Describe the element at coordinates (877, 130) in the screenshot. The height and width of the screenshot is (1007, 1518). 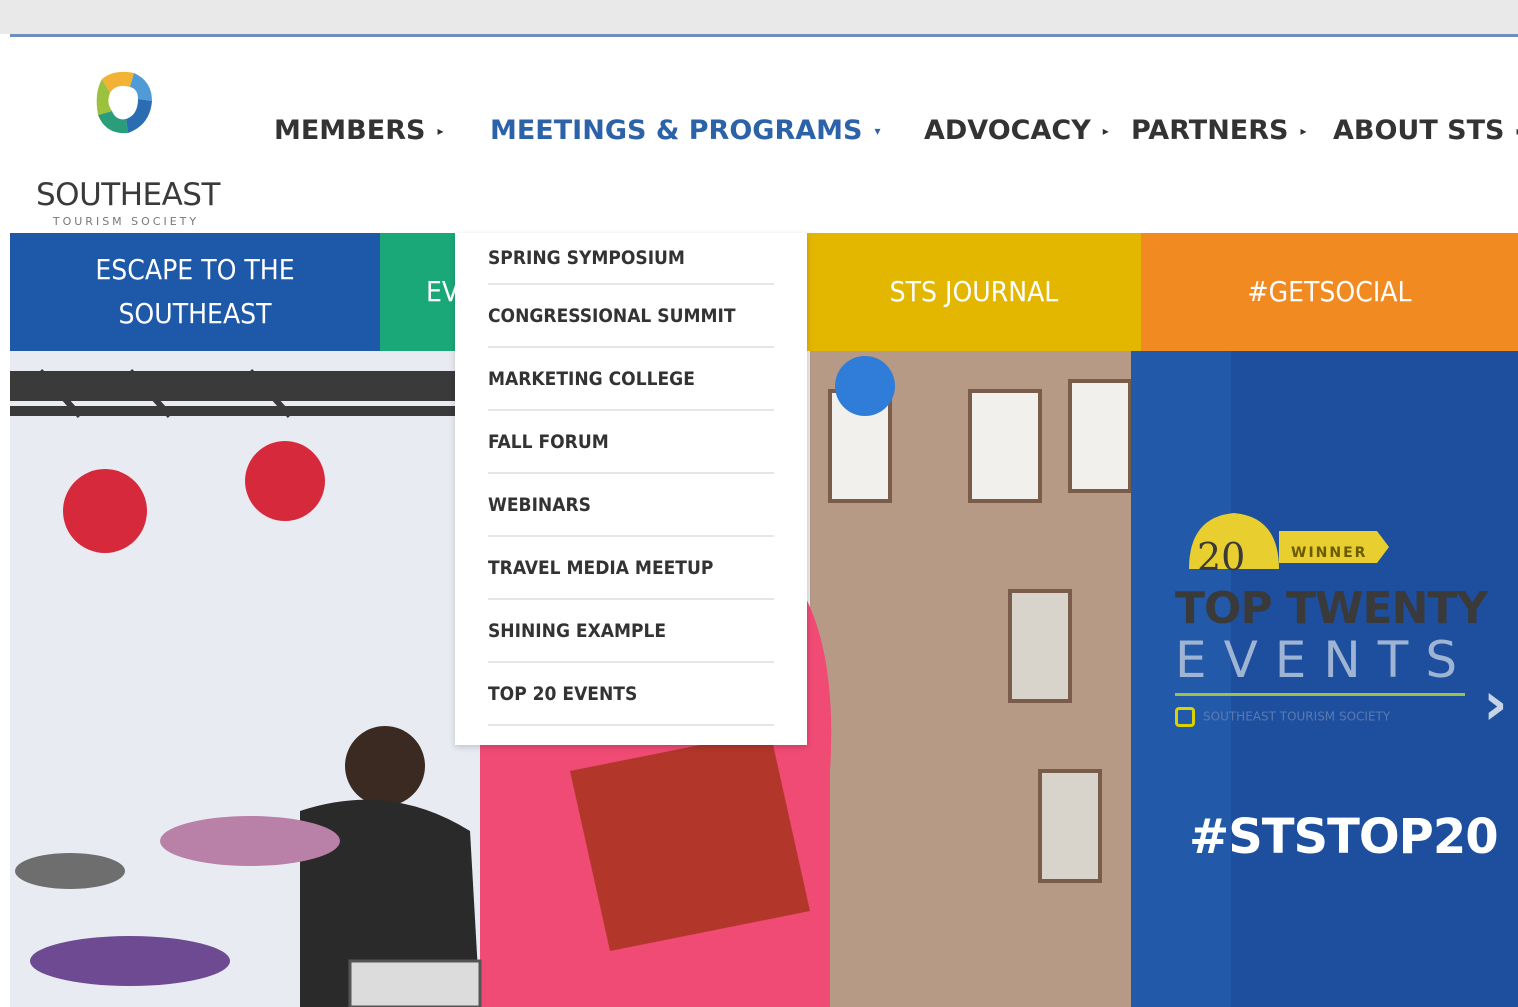
I see `caret-down-icon: ▾` at that location.